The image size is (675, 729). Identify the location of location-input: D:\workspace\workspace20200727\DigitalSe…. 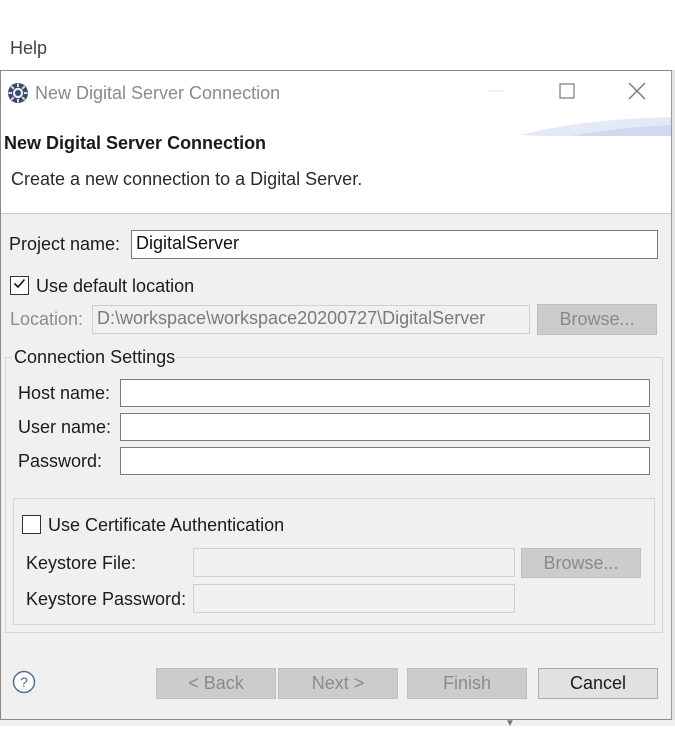
(311, 319).